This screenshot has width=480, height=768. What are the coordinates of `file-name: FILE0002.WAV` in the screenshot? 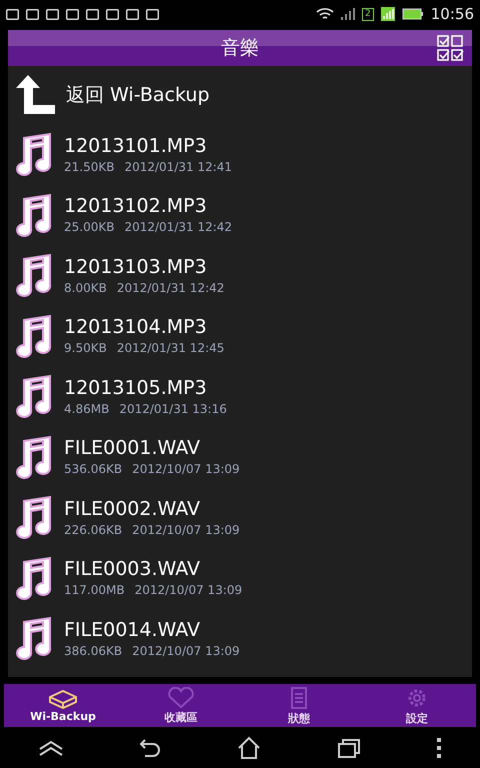 It's located at (133, 509).